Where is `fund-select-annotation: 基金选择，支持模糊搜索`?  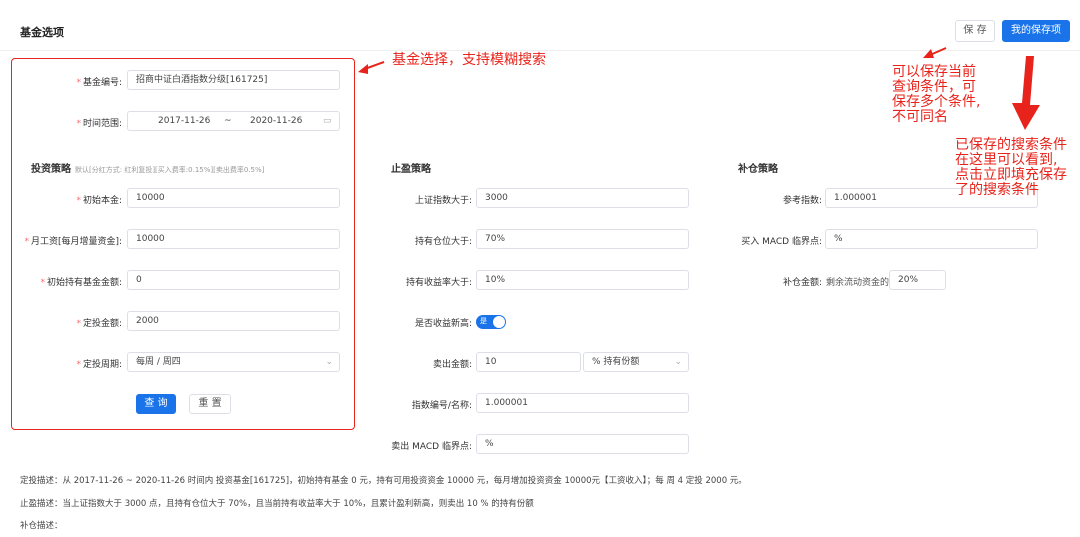 fund-select-annotation: 基金选择，支持模糊搜索 is located at coordinates (469, 60).